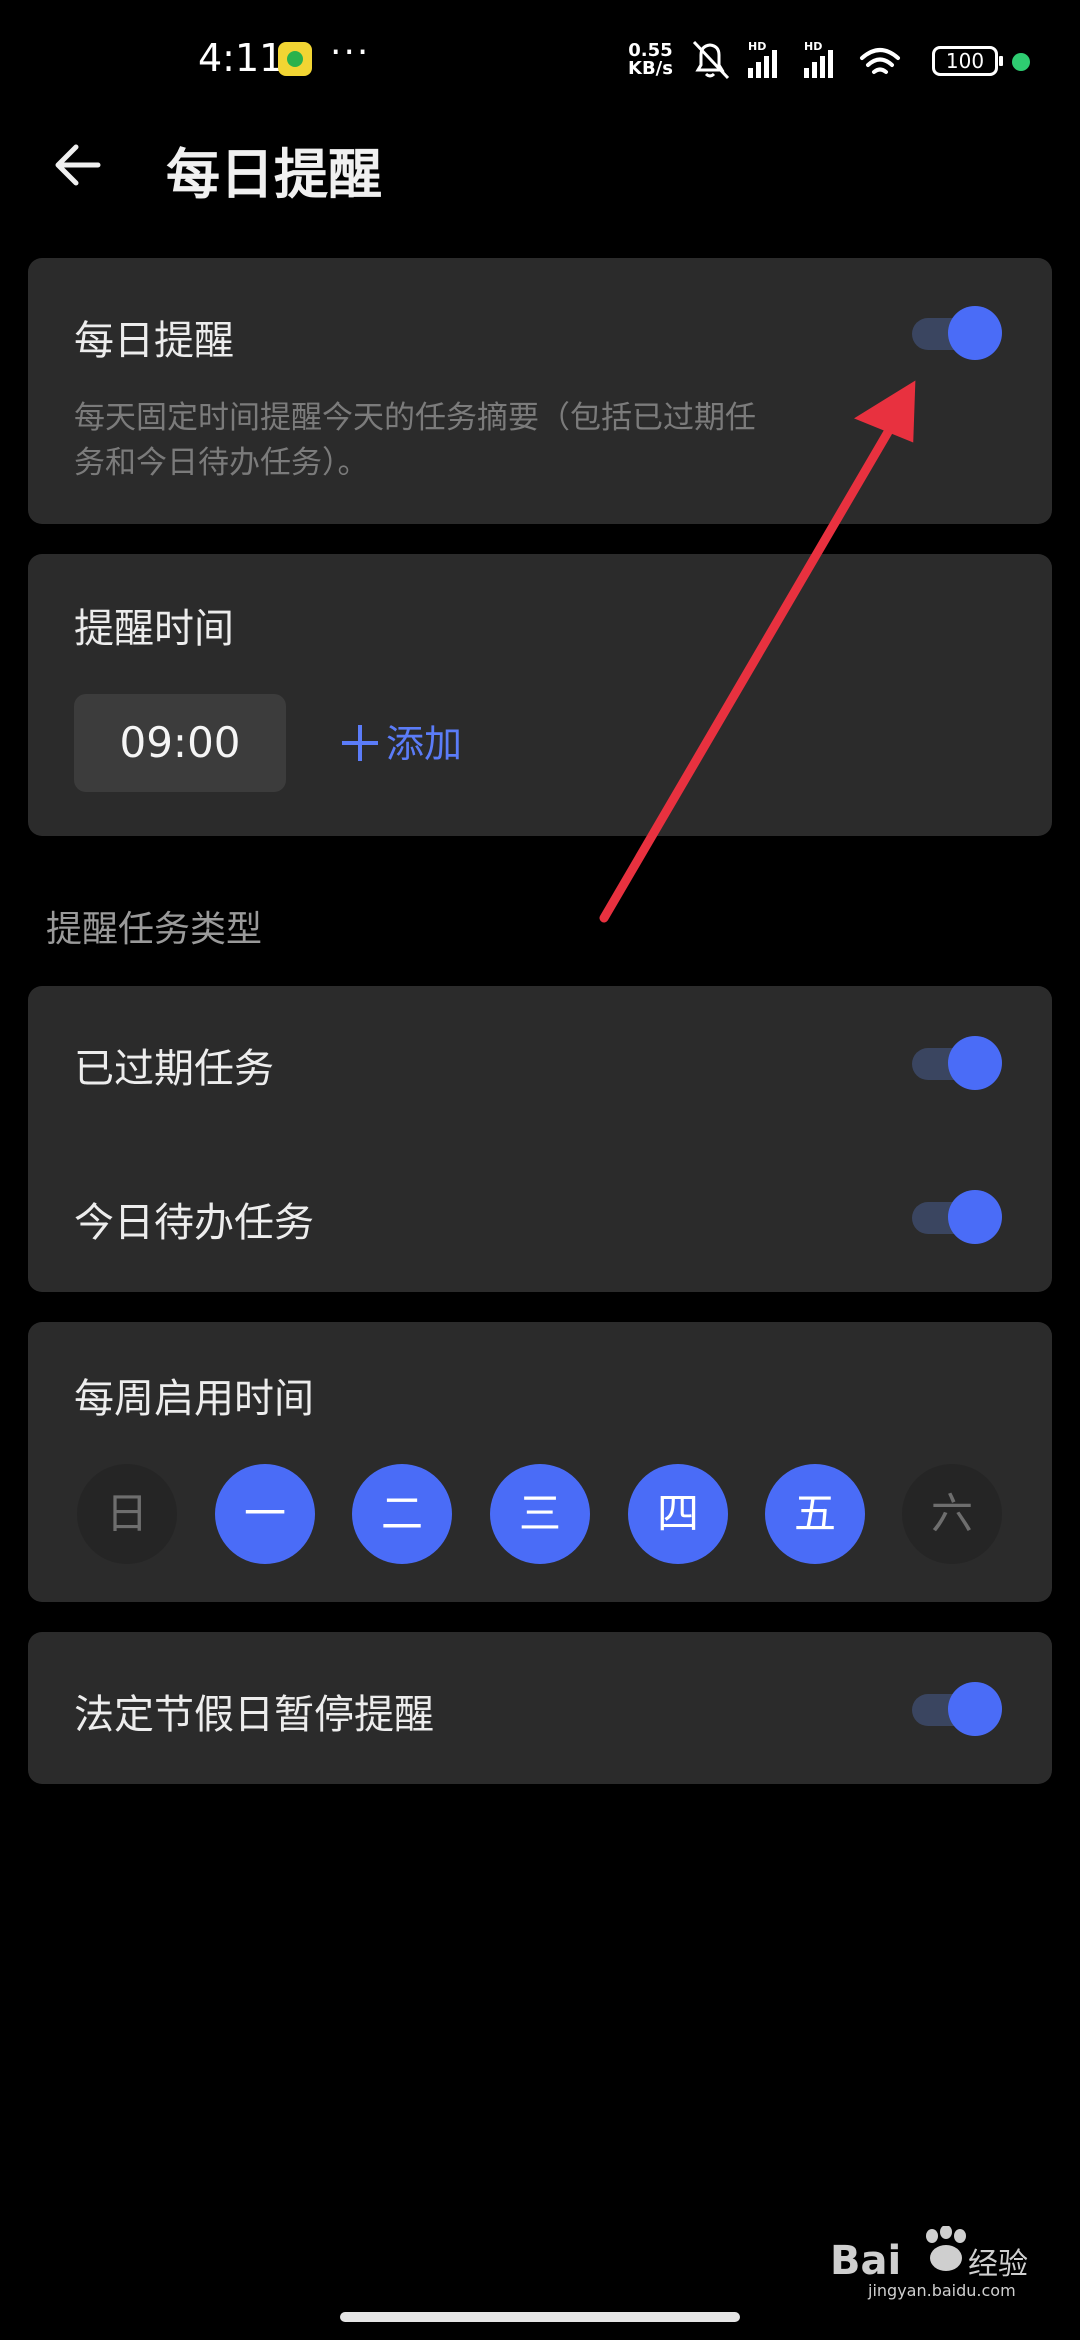 This screenshot has height=2340, width=1080. What do you see at coordinates (946, 2248) in the screenshot?
I see `baidu-paw-icon` at bounding box center [946, 2248].